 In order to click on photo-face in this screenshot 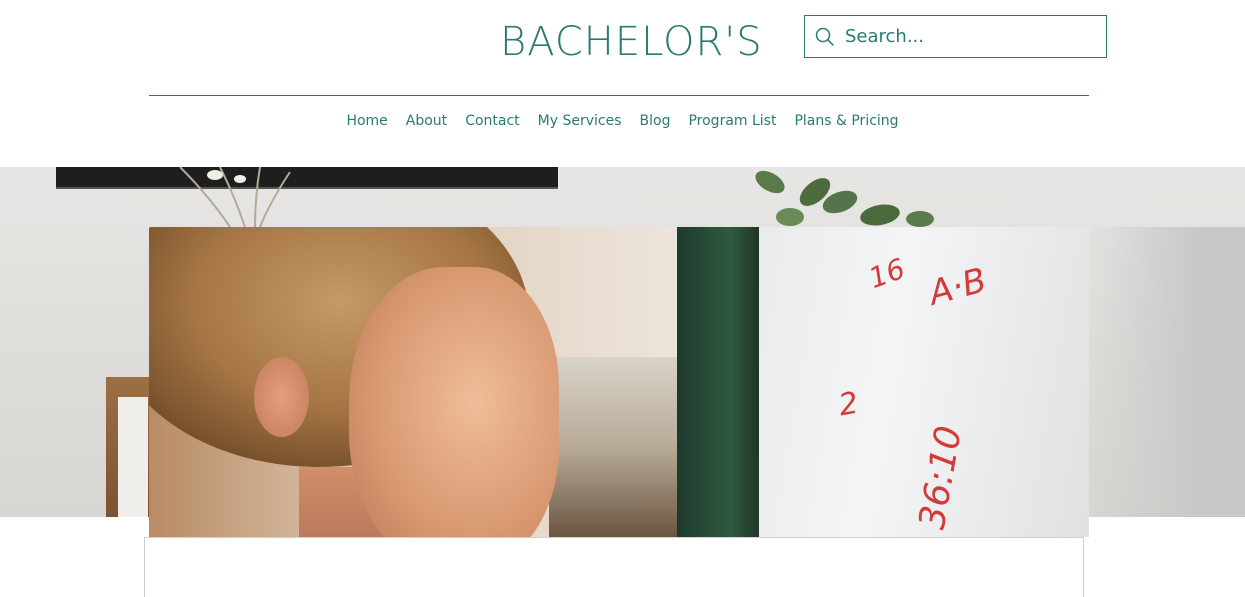, I will do `click(454, 402)`.